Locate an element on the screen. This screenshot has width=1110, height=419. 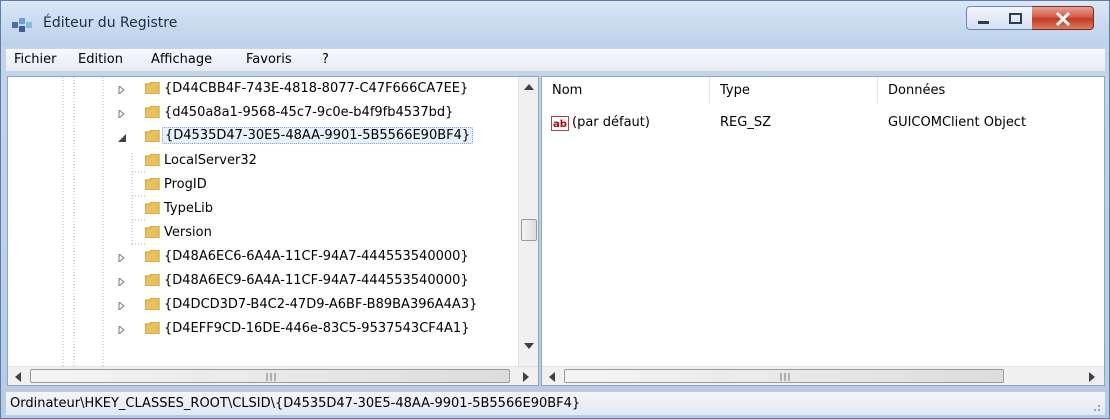
tree-item-label: TypeLib is located at coordinates (188, 208).